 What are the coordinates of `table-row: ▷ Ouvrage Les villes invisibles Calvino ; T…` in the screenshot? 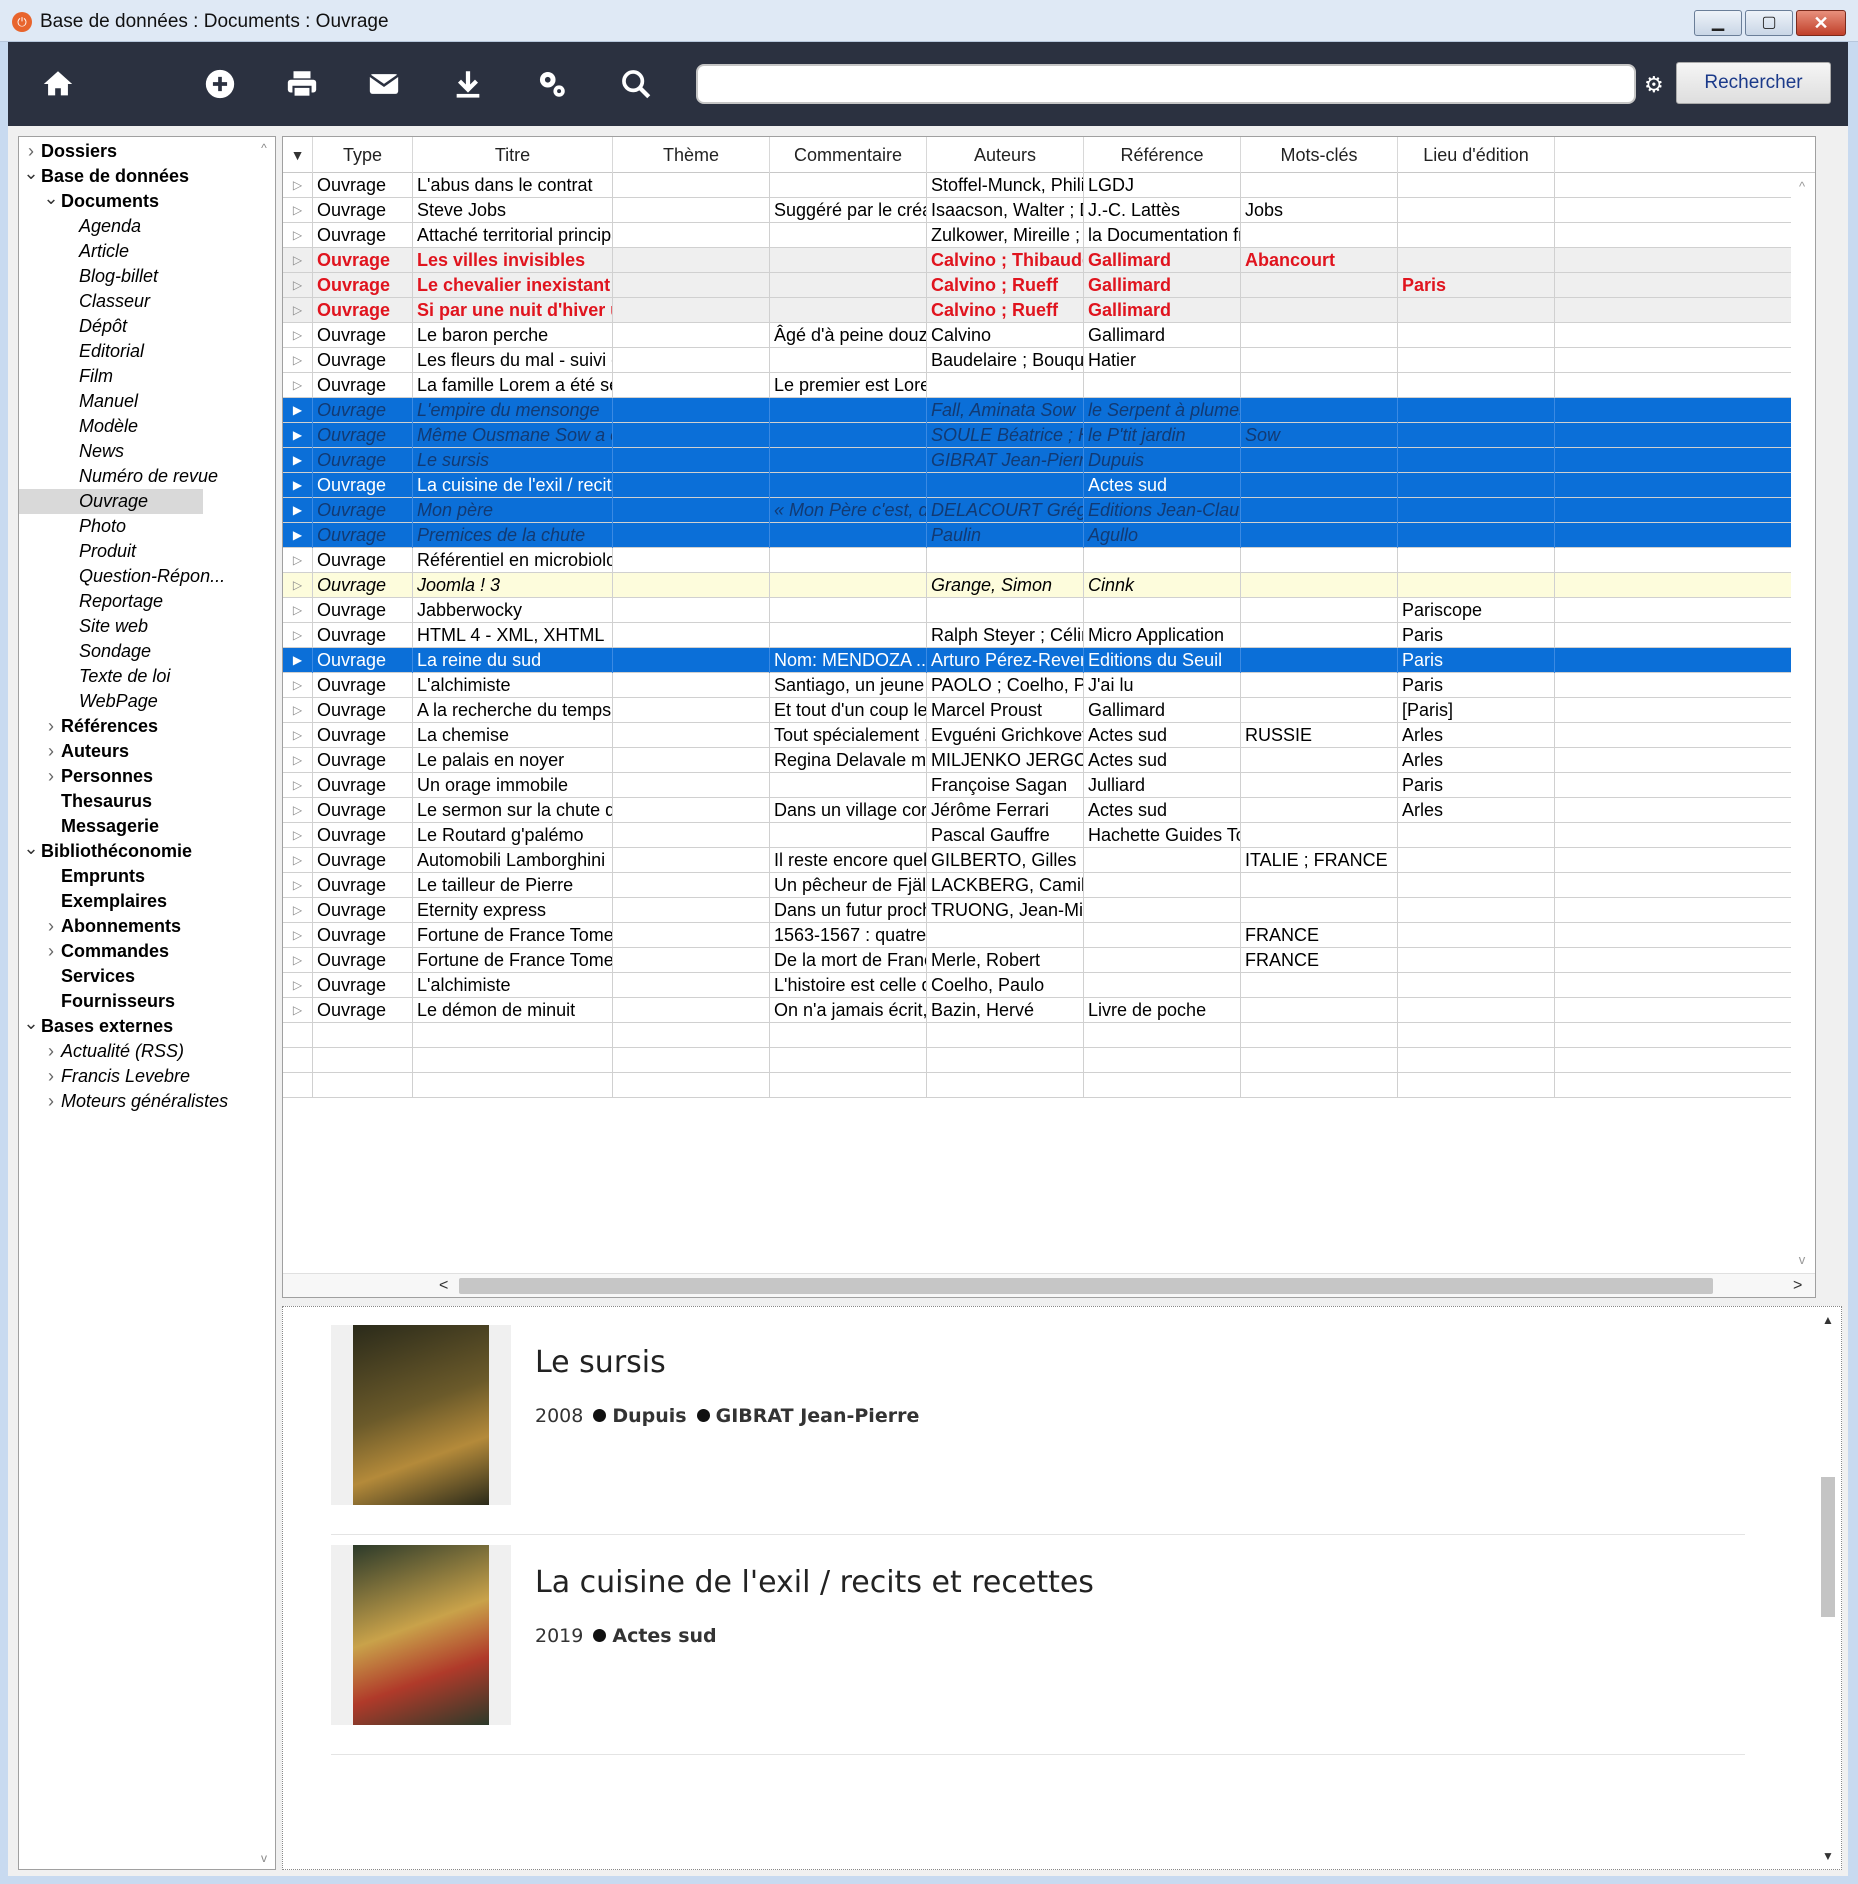 It's located at (1037, 260).